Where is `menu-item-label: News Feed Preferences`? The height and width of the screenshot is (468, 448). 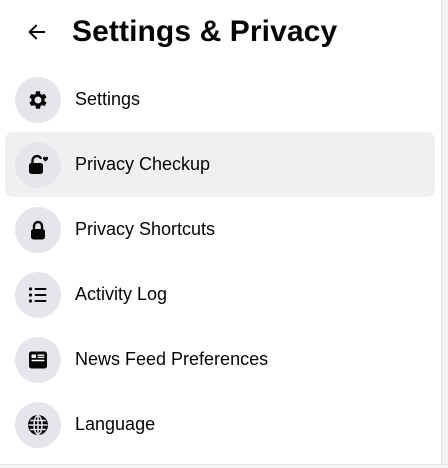
menu-item-label: News Feed Preferences is located at coordinates (172, 359).